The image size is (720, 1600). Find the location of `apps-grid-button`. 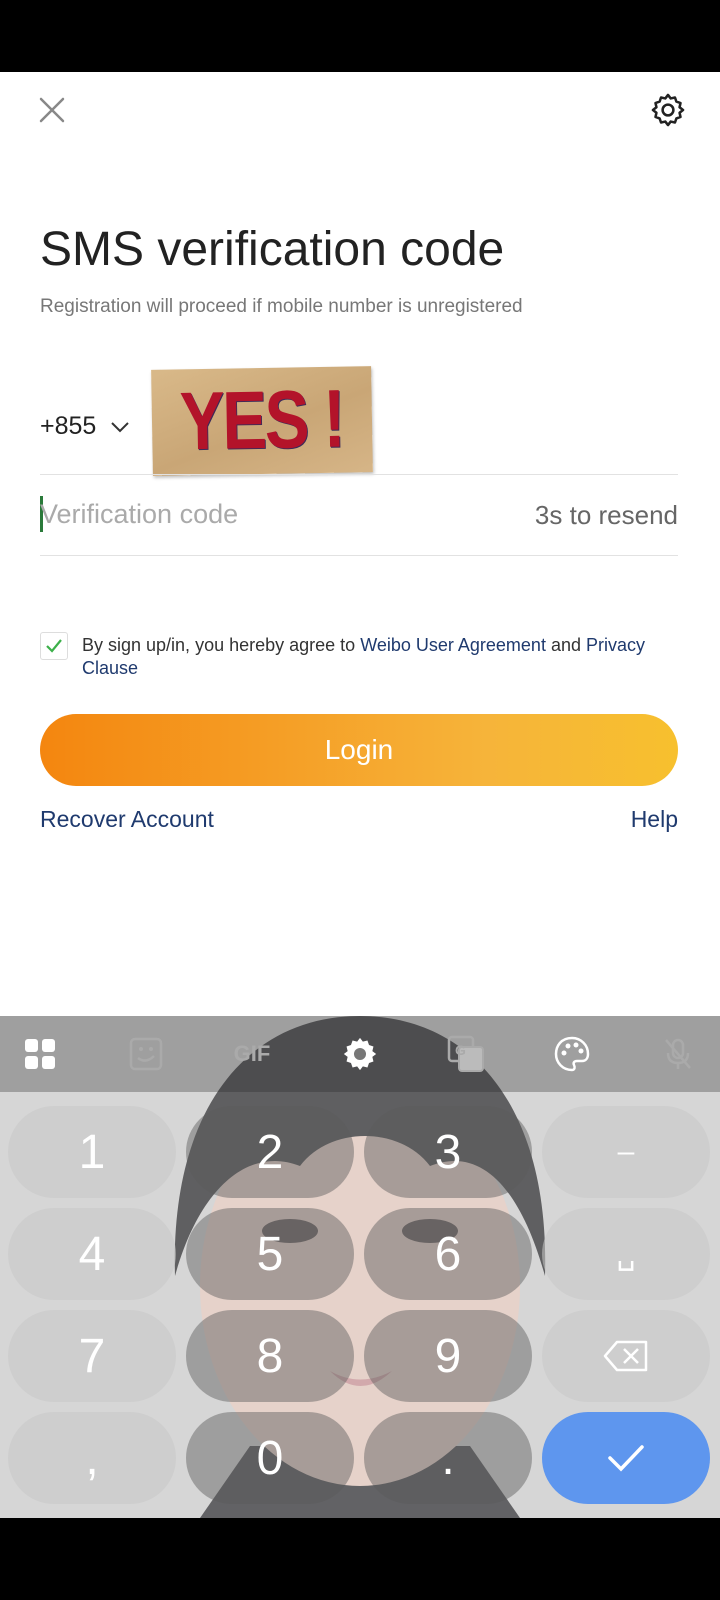

apps-grid-button is located at coordinates (40, 1054).